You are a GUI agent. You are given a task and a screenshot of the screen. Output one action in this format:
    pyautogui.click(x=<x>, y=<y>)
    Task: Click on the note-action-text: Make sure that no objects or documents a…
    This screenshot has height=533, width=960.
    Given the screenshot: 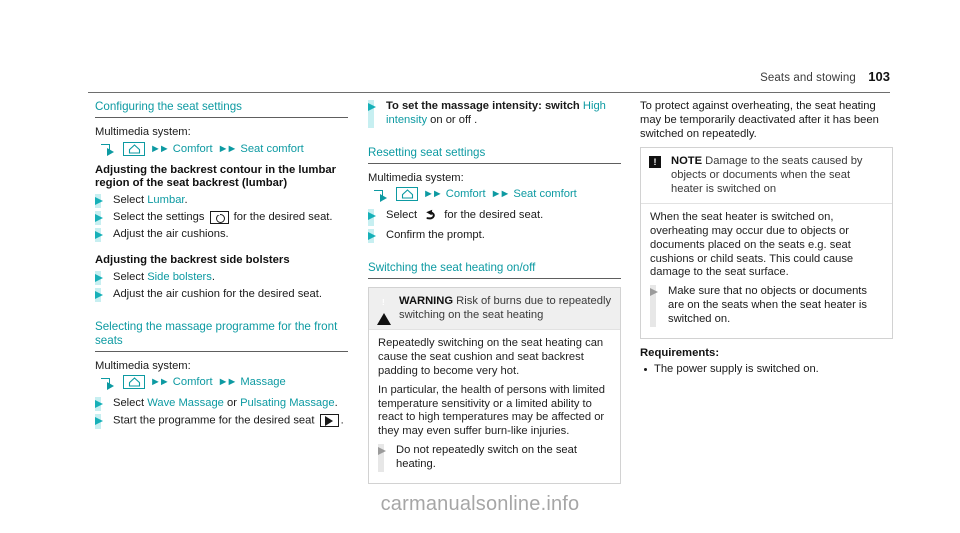 What is the action you would take?
    pyautogui.click(x=768, y=305)
    